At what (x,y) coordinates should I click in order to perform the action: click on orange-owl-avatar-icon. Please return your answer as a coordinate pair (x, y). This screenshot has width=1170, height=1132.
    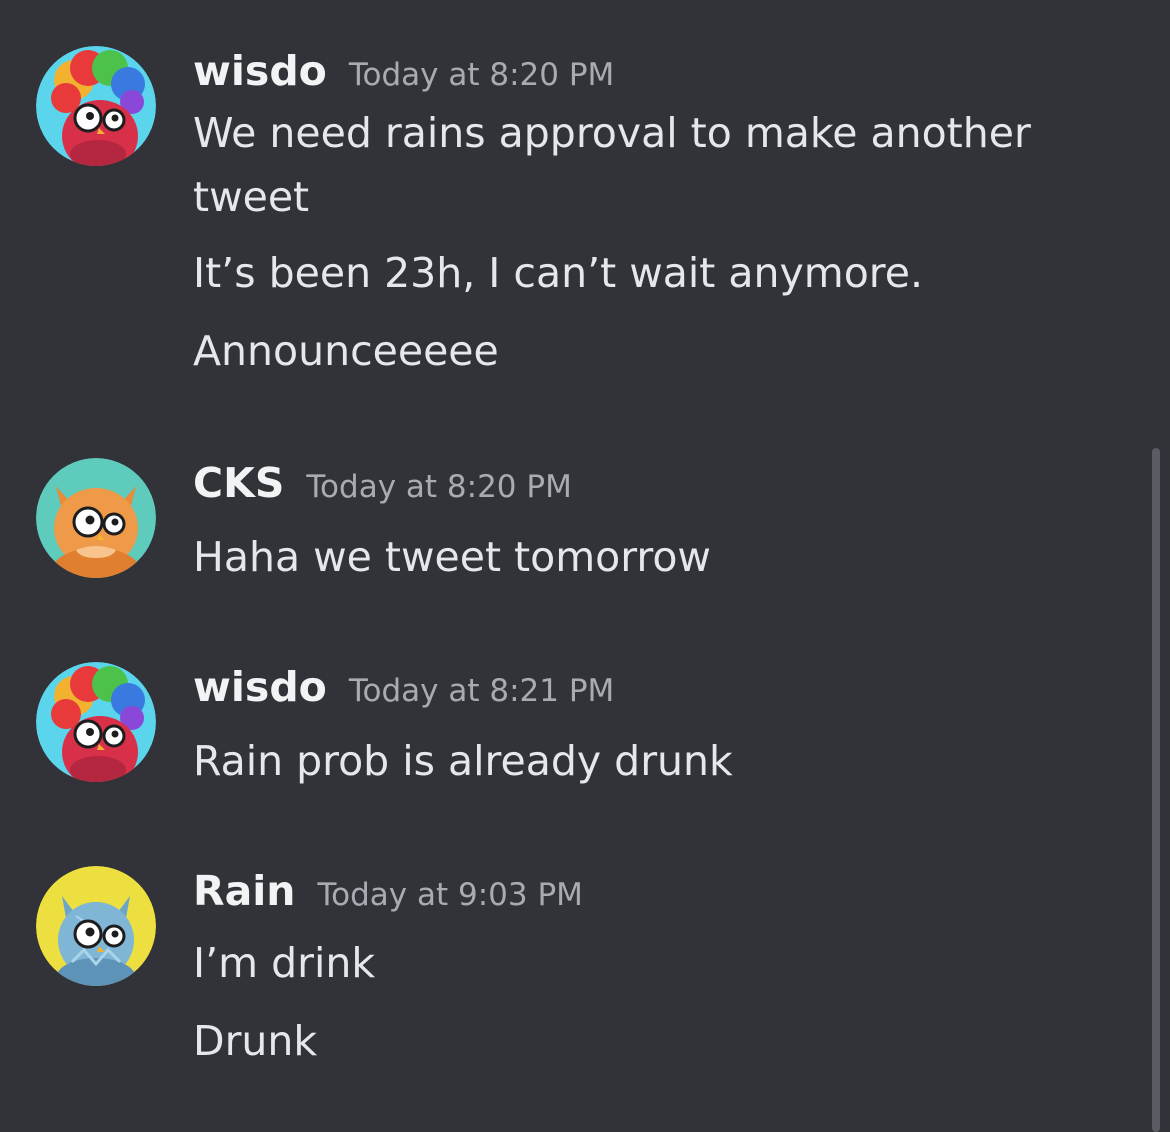
    Looking at the image, I should click on (96, 518).